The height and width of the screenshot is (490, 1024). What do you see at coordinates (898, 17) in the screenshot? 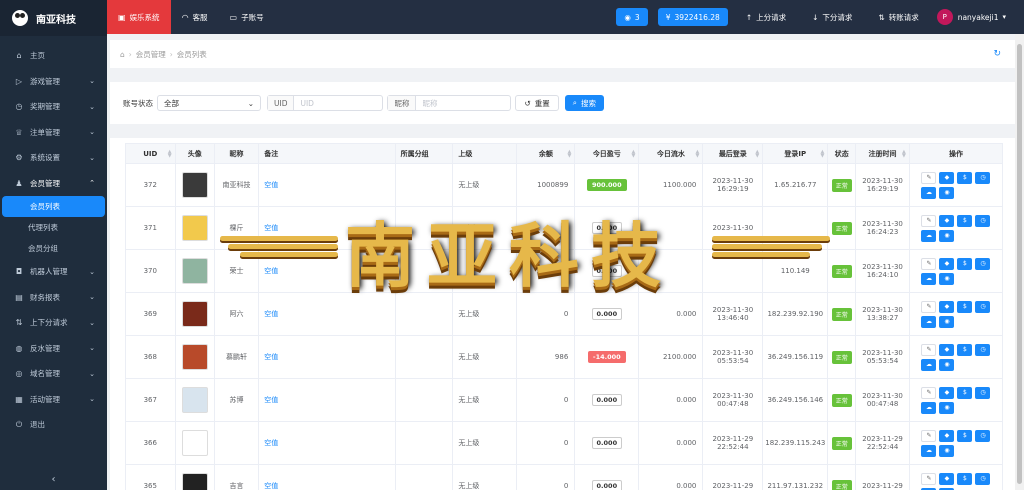
I see `transfer-request-button: ⇅ 转账请求` at bounding box center [898, 17].